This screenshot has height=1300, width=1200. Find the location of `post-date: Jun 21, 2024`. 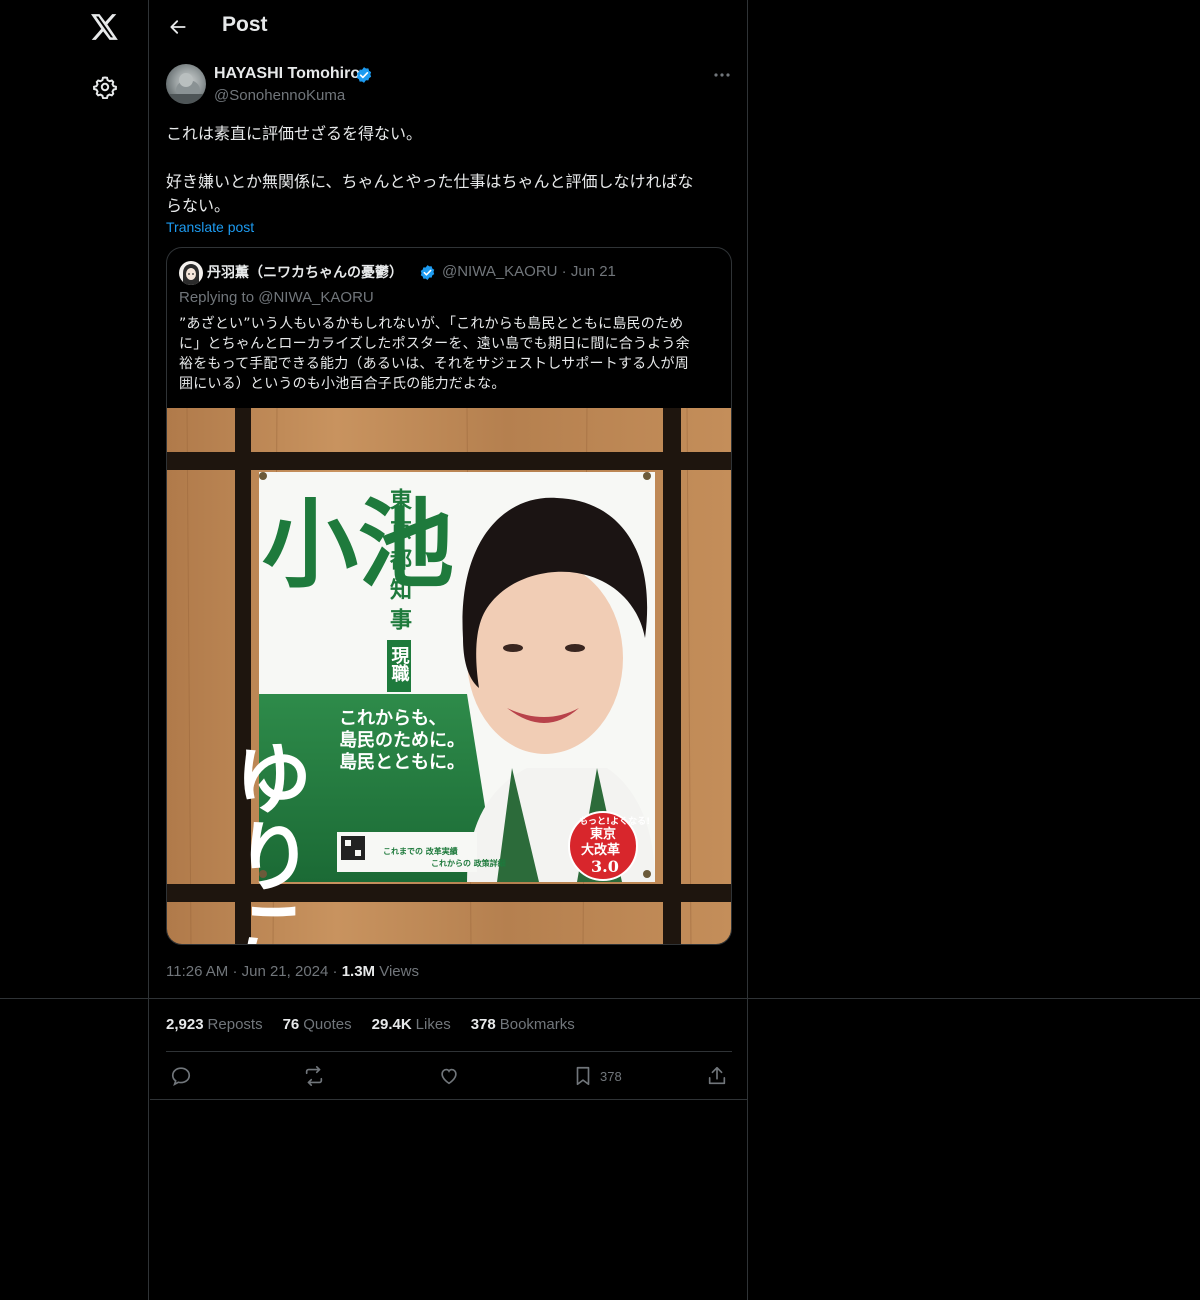

post-date: Jun 21, 2024 is located at coordinates (285, 971).